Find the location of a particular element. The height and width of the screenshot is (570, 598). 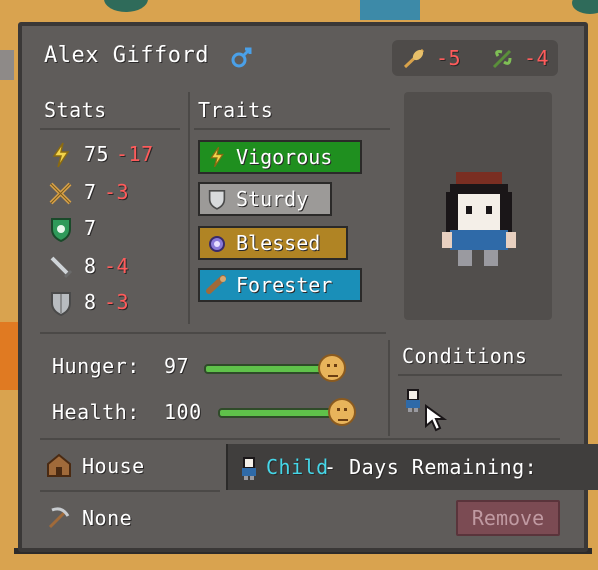

trait-label: Blessed is located at coordinates (278, 243).